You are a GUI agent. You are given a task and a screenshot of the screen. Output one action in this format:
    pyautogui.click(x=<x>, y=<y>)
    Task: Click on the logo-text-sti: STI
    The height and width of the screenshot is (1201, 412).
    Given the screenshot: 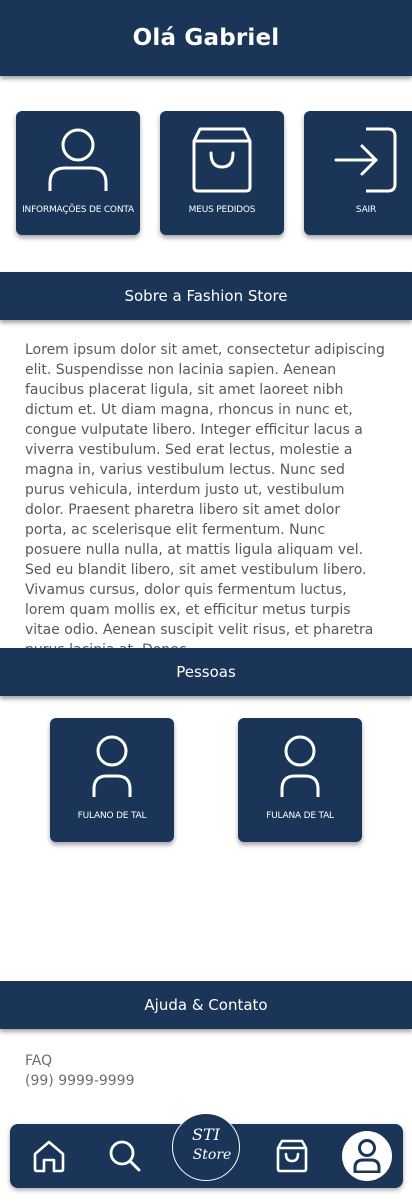 What is the action you would take?
    pyautogui.click(x=206, y=1134)
    